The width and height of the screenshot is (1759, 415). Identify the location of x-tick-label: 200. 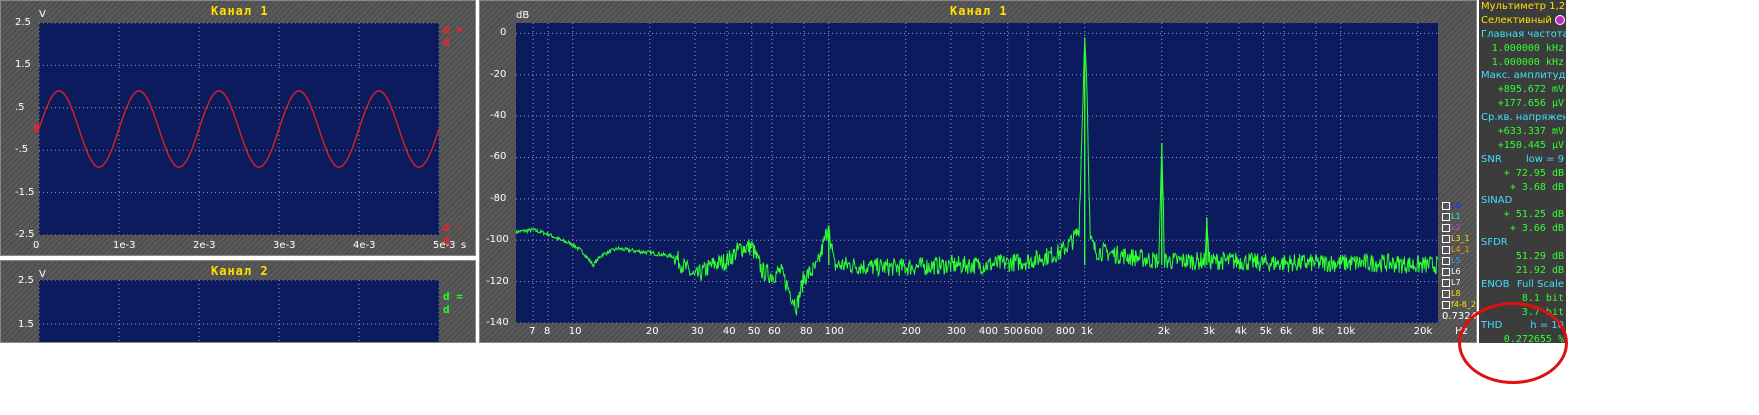
(911, 331).